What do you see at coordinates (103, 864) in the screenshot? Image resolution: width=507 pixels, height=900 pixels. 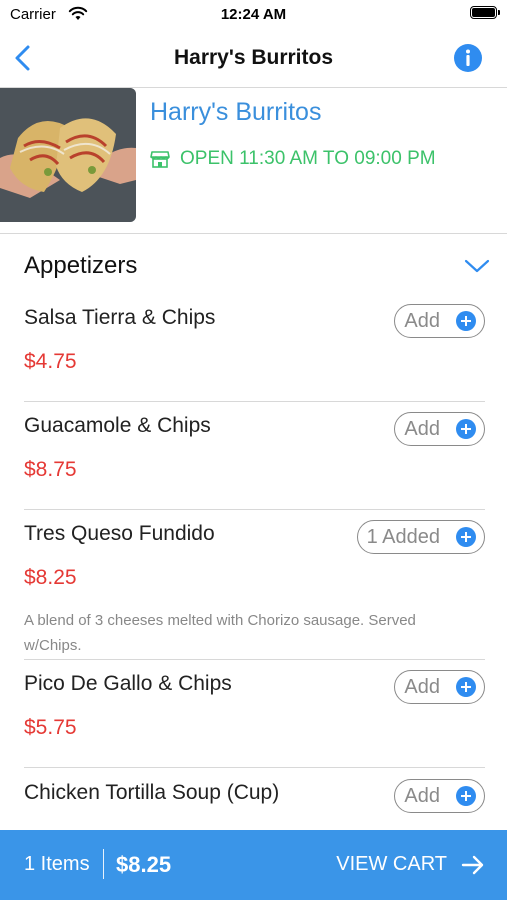 I see `cart-separator` at bounding box center [103, 864].